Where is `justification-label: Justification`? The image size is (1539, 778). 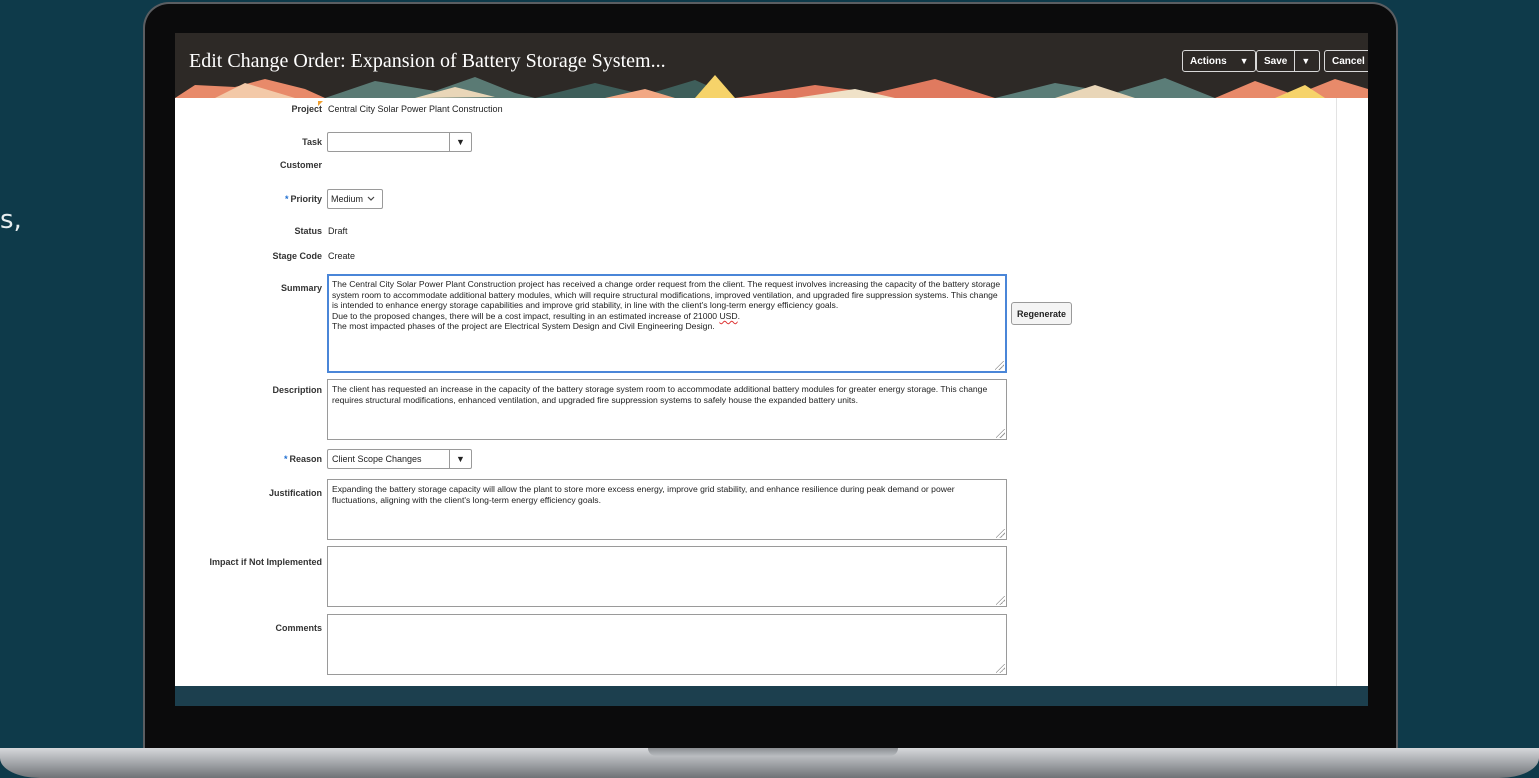
justification-label: Justification is located at coordinates (295, 493).